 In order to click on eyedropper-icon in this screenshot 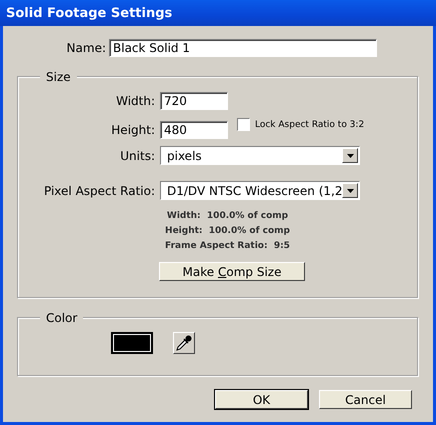, I will do `click(184, 343)`.